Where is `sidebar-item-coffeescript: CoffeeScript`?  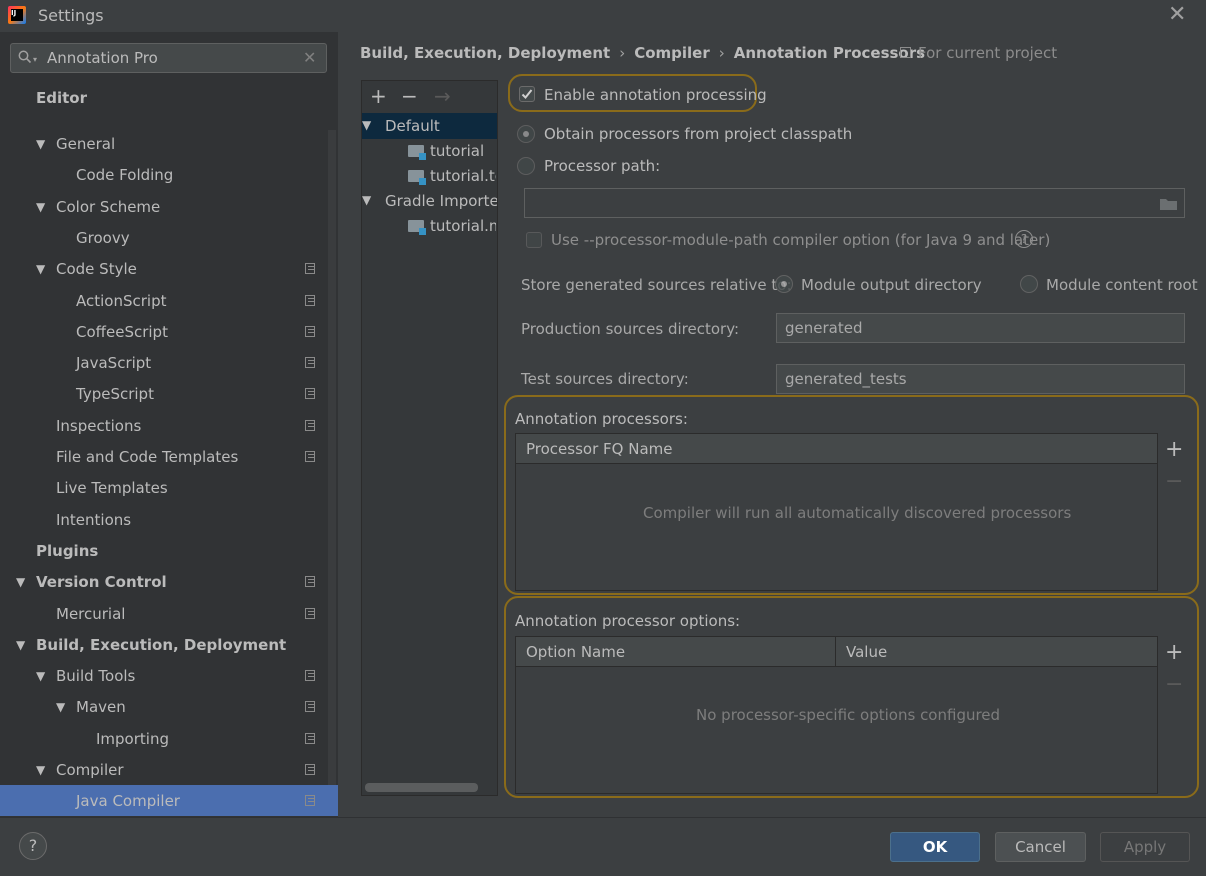
sidebar-item-coffeescript: CoffeeScript is located at coordinates (122, 332).